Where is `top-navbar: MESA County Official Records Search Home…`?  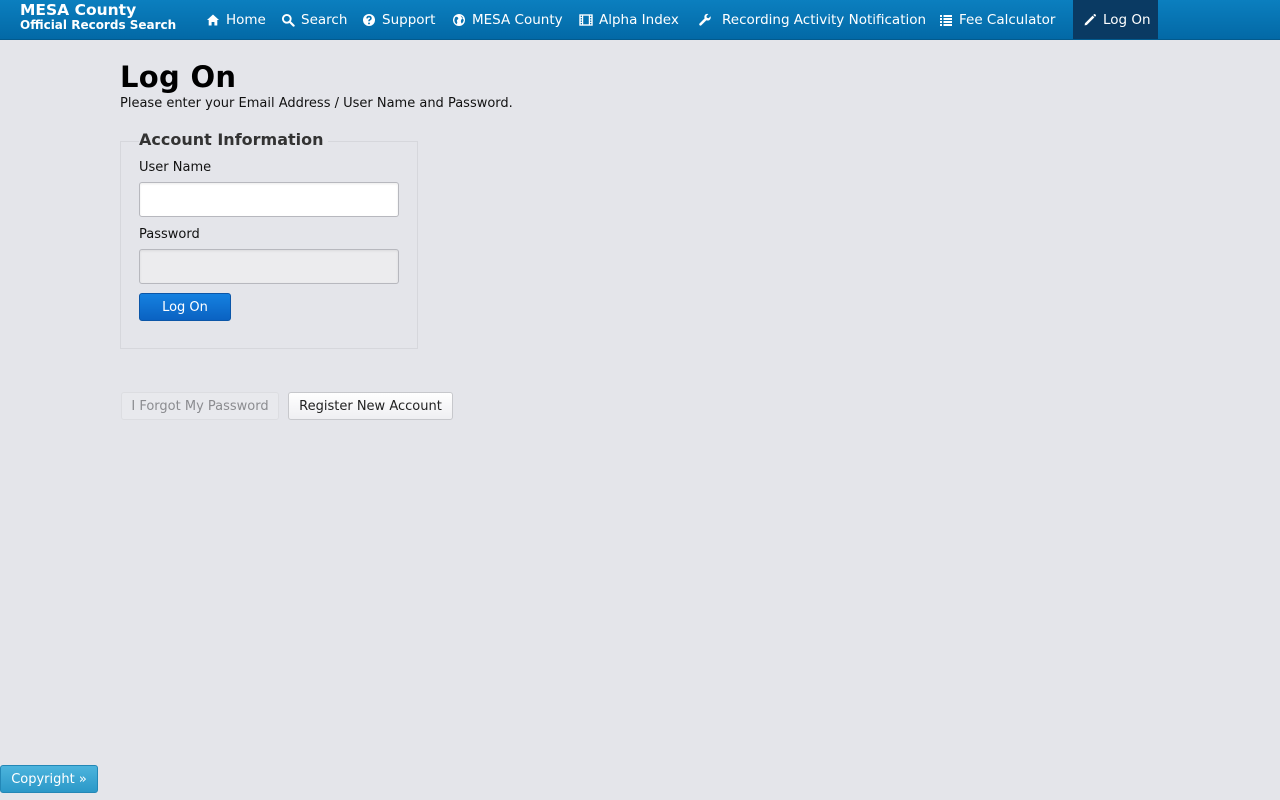 top-navbar: MESA County Official Records Search Home… is located at coordinates (640, 20).